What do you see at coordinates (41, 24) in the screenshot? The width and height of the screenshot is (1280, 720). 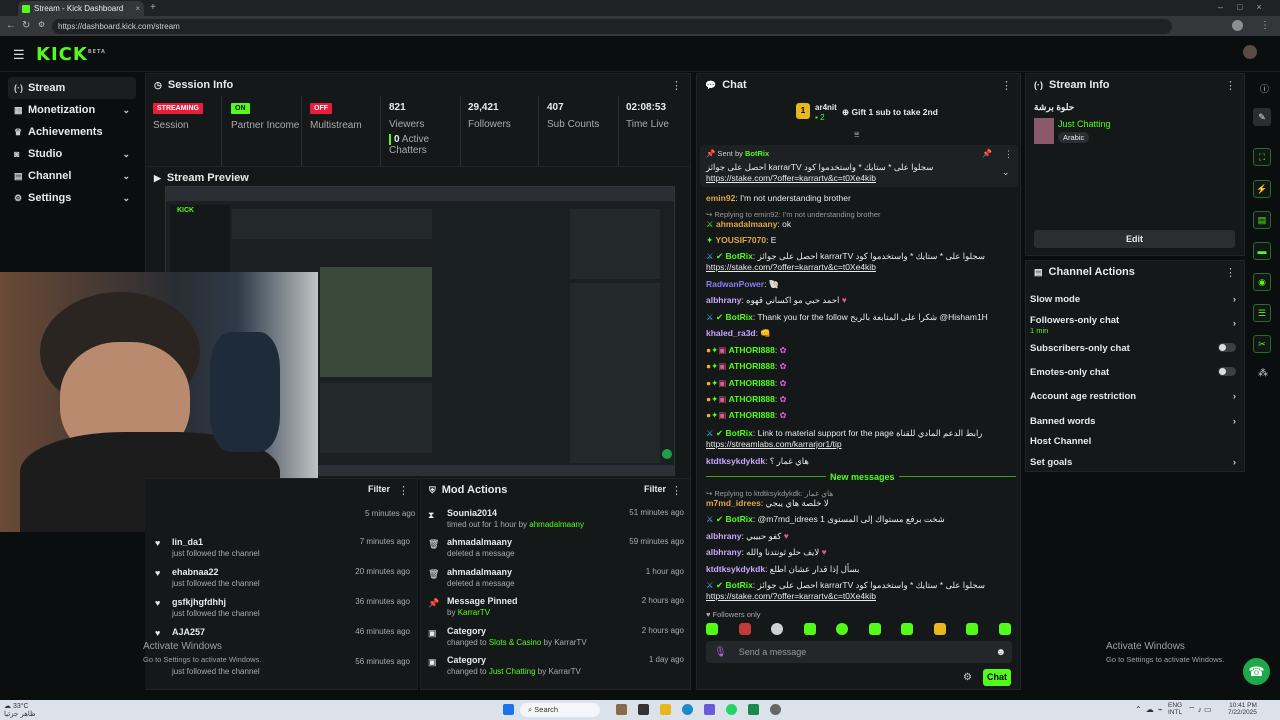 I see `site-info-icon: ⚙` at bounding box center [41, 24].